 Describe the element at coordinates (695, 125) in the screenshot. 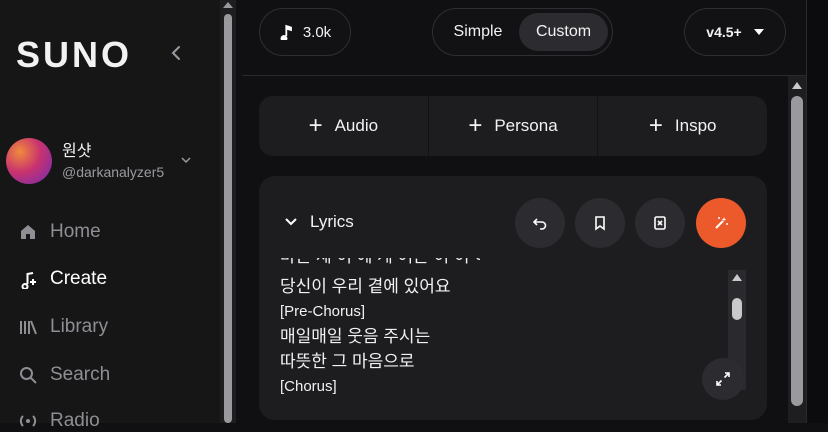

I see `add-inspo-label: Inspo` at that location.